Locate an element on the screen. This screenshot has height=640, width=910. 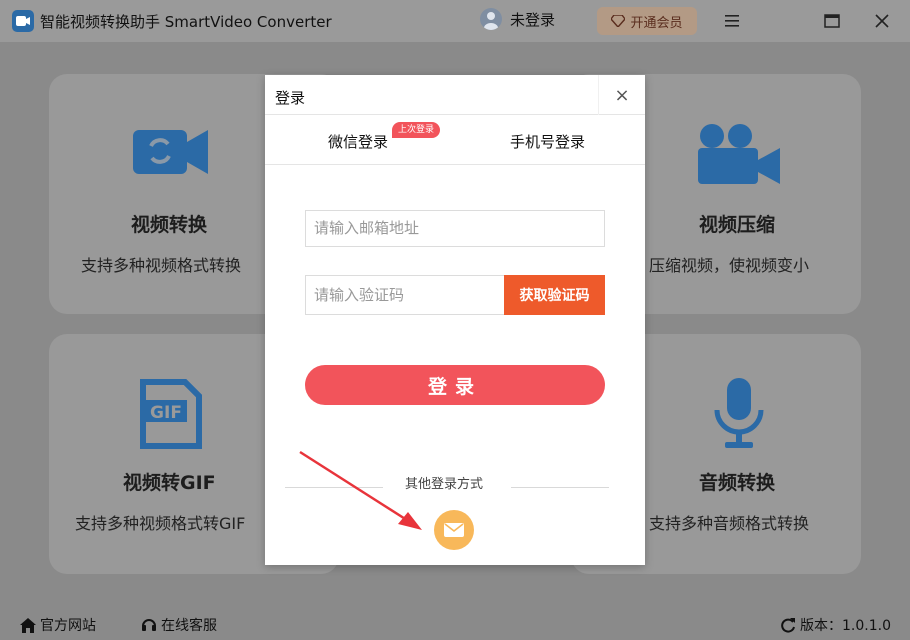
version-label: 版本：1.0.1.0 is located at coordinates (845, 626).